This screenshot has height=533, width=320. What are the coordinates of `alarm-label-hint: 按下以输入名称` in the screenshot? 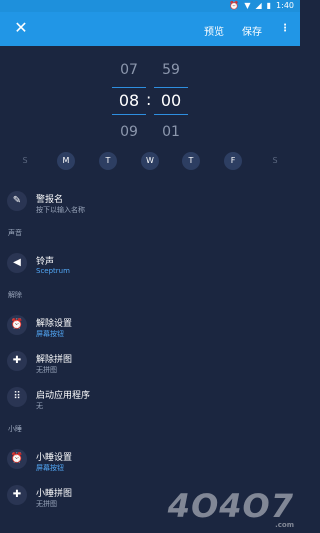 It's located at (60, 210).